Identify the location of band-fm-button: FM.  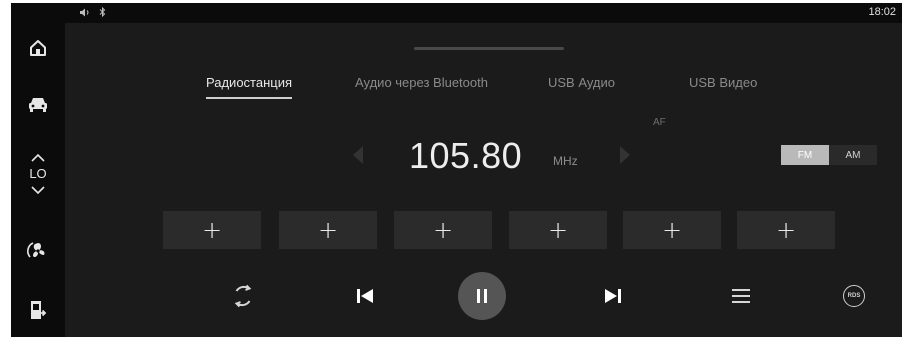
(805, 155).